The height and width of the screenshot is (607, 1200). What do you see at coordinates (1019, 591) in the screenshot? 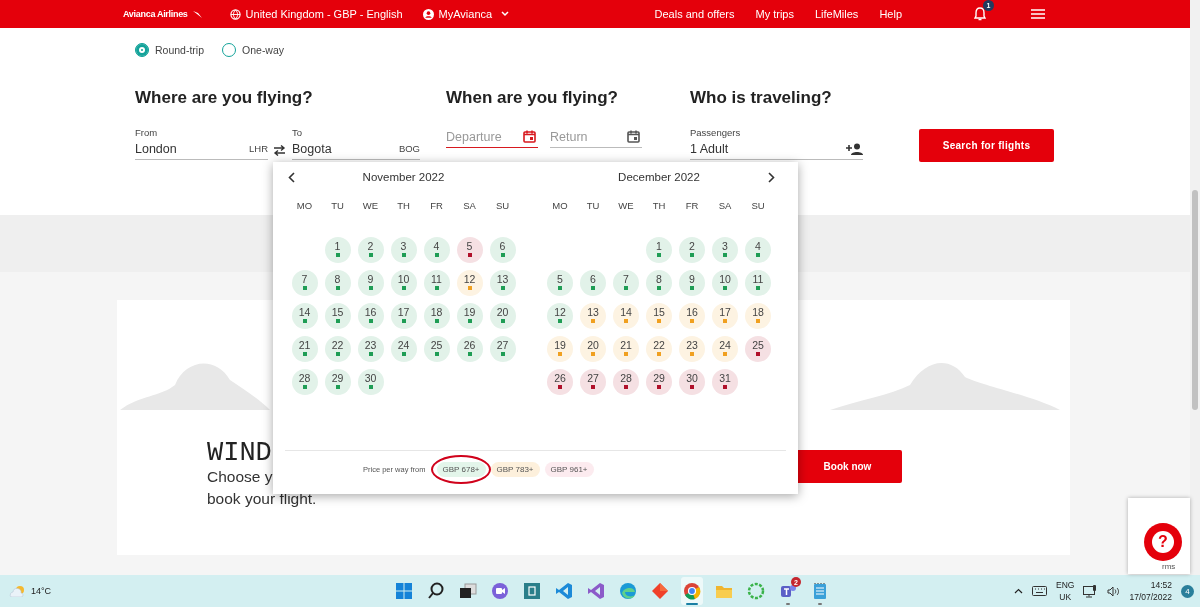
I see `chevron-up-icon` at bounding box center [1019, 591].